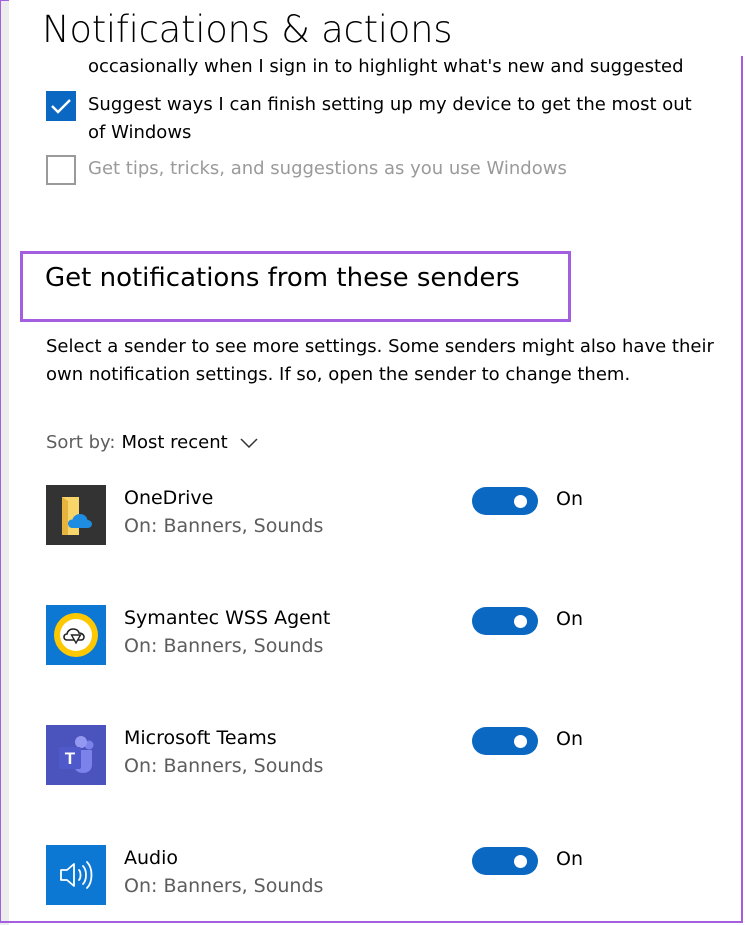 Image resolution: width=745 pixels, height=925 pixels. I want to click on checkmark-icon, so click(61, 106).